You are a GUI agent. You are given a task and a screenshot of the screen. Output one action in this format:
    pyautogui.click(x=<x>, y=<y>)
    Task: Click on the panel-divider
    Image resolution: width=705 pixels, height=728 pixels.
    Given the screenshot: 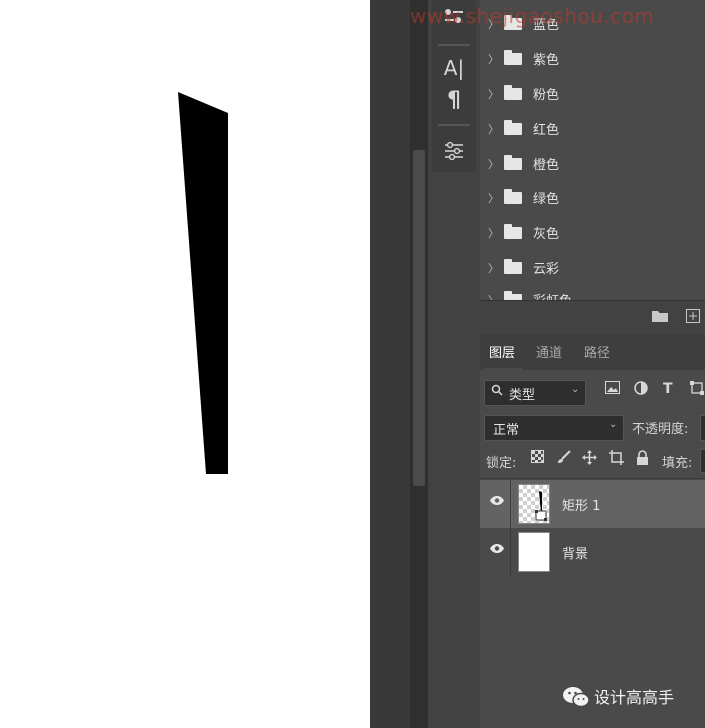 What is the action you would take?
    pyautogui.click(x=592, y=478)
    